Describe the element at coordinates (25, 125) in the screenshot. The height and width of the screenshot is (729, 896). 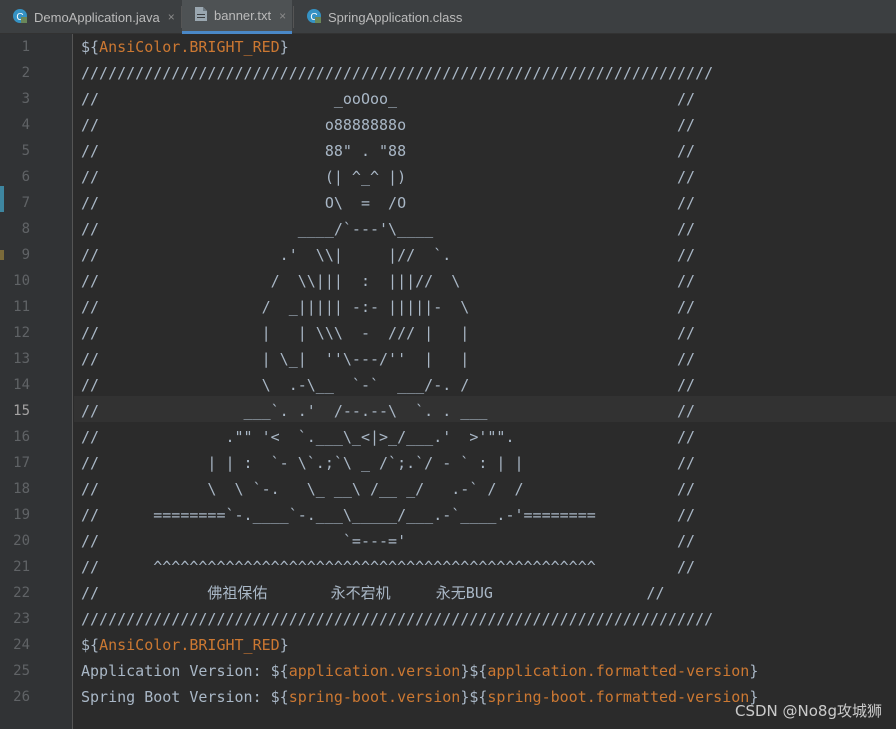
I see `line-number: 4` at that location.